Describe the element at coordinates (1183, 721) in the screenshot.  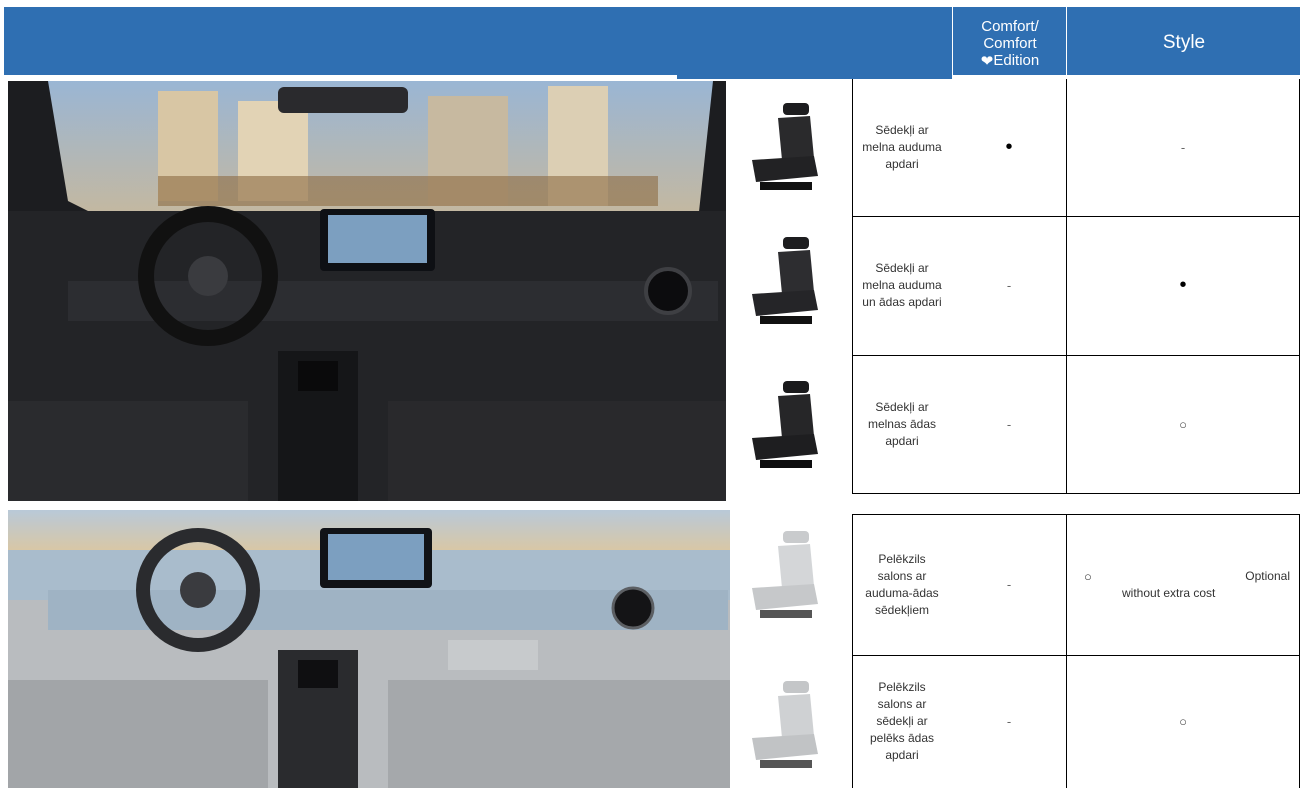
I see `row5-style: ○` at that location.